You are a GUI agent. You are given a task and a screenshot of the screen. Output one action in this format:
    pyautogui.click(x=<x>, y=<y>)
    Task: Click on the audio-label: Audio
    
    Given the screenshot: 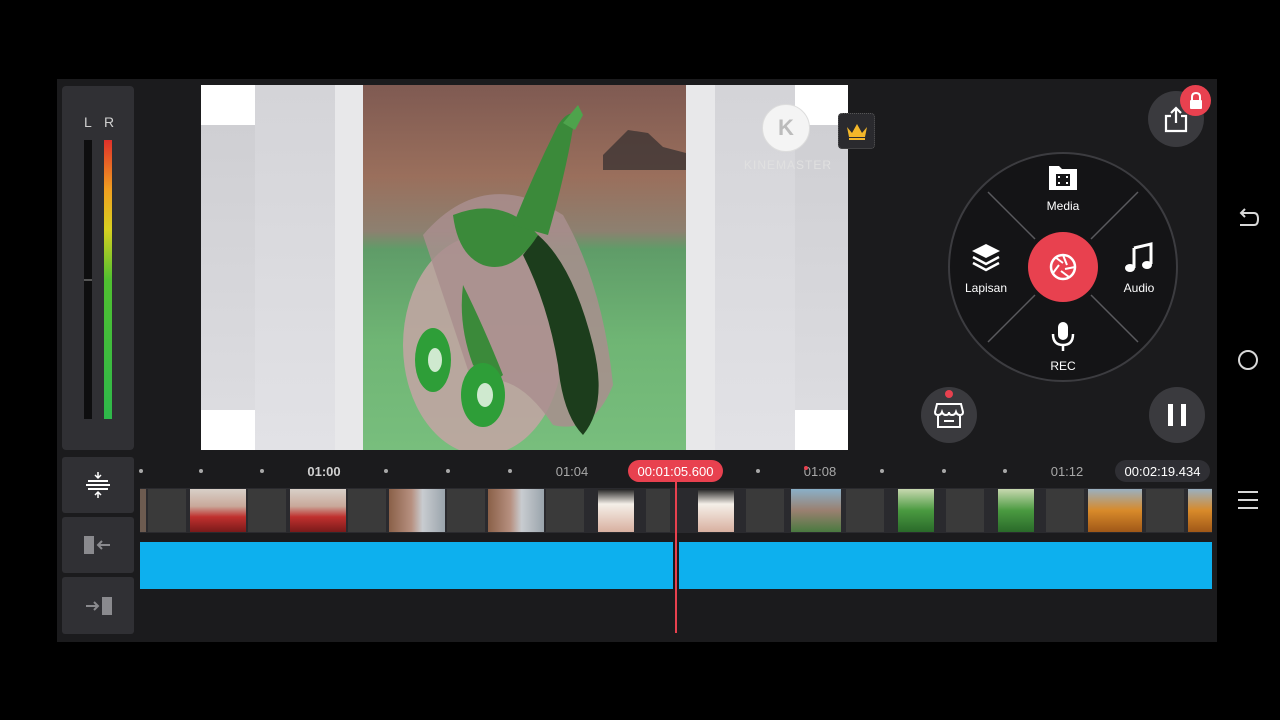 What is the action you would take?
    pyautogui.click(x=1139, y=288)
    